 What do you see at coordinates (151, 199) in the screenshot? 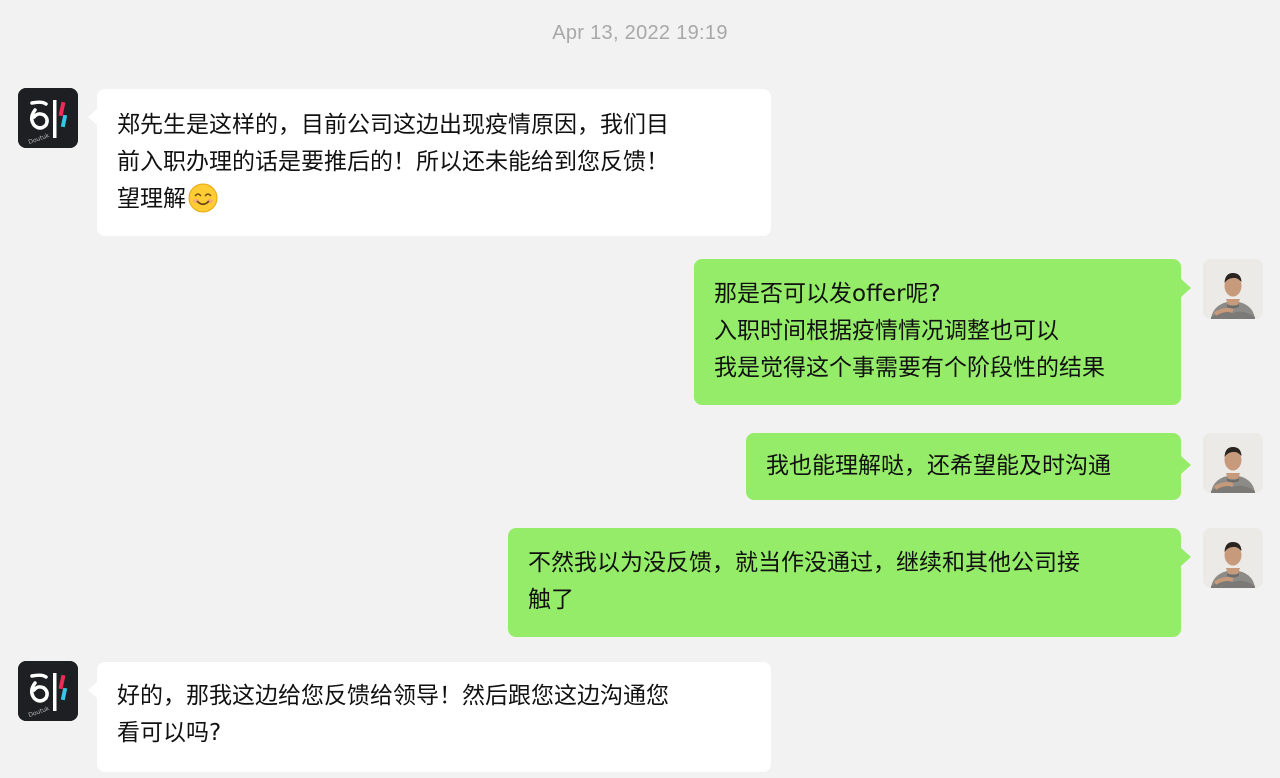
I see `message-text-line: 望理解` at bounding box center [151, 199].